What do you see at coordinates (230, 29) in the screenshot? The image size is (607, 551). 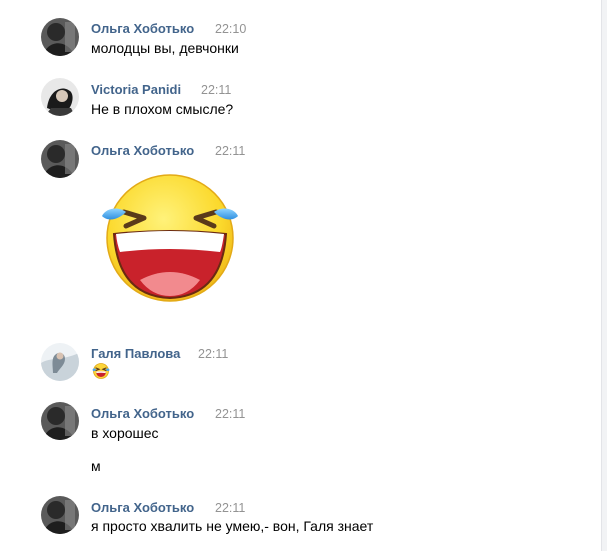 I see `timestamp: 22:10` at bounding box center [230, 29].